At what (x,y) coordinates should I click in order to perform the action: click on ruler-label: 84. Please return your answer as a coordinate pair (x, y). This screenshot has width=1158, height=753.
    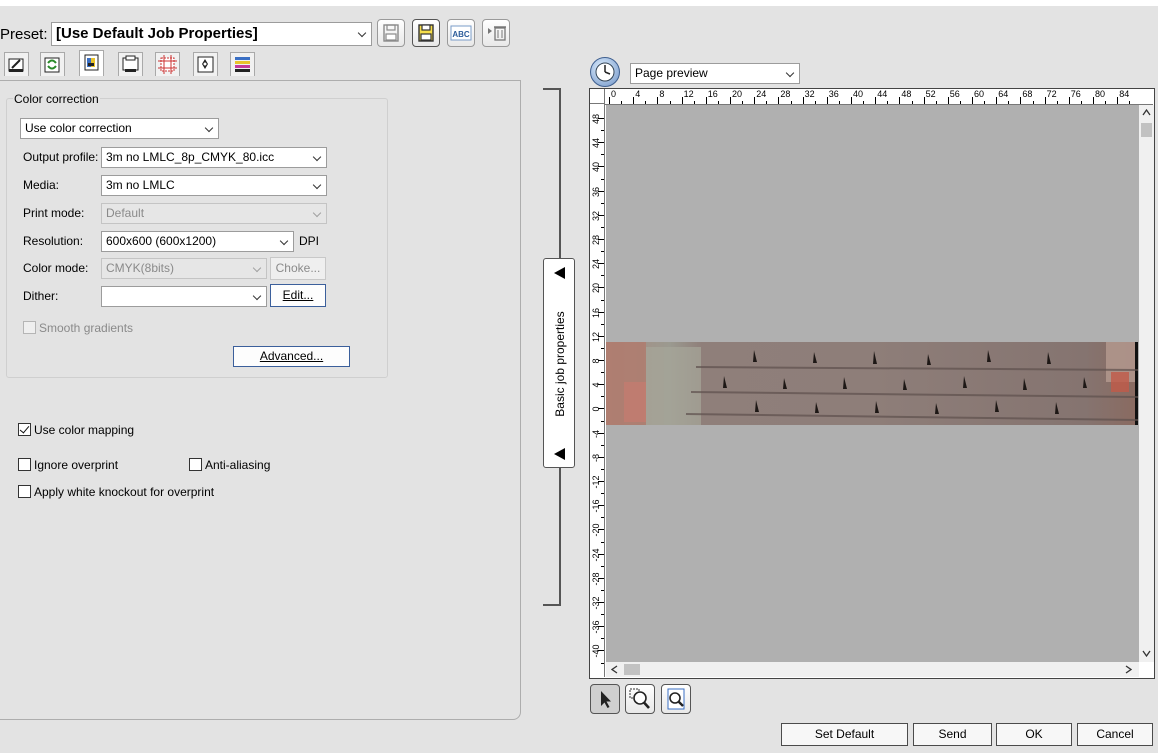
    Looking at the image, I should click on (1124, 94).